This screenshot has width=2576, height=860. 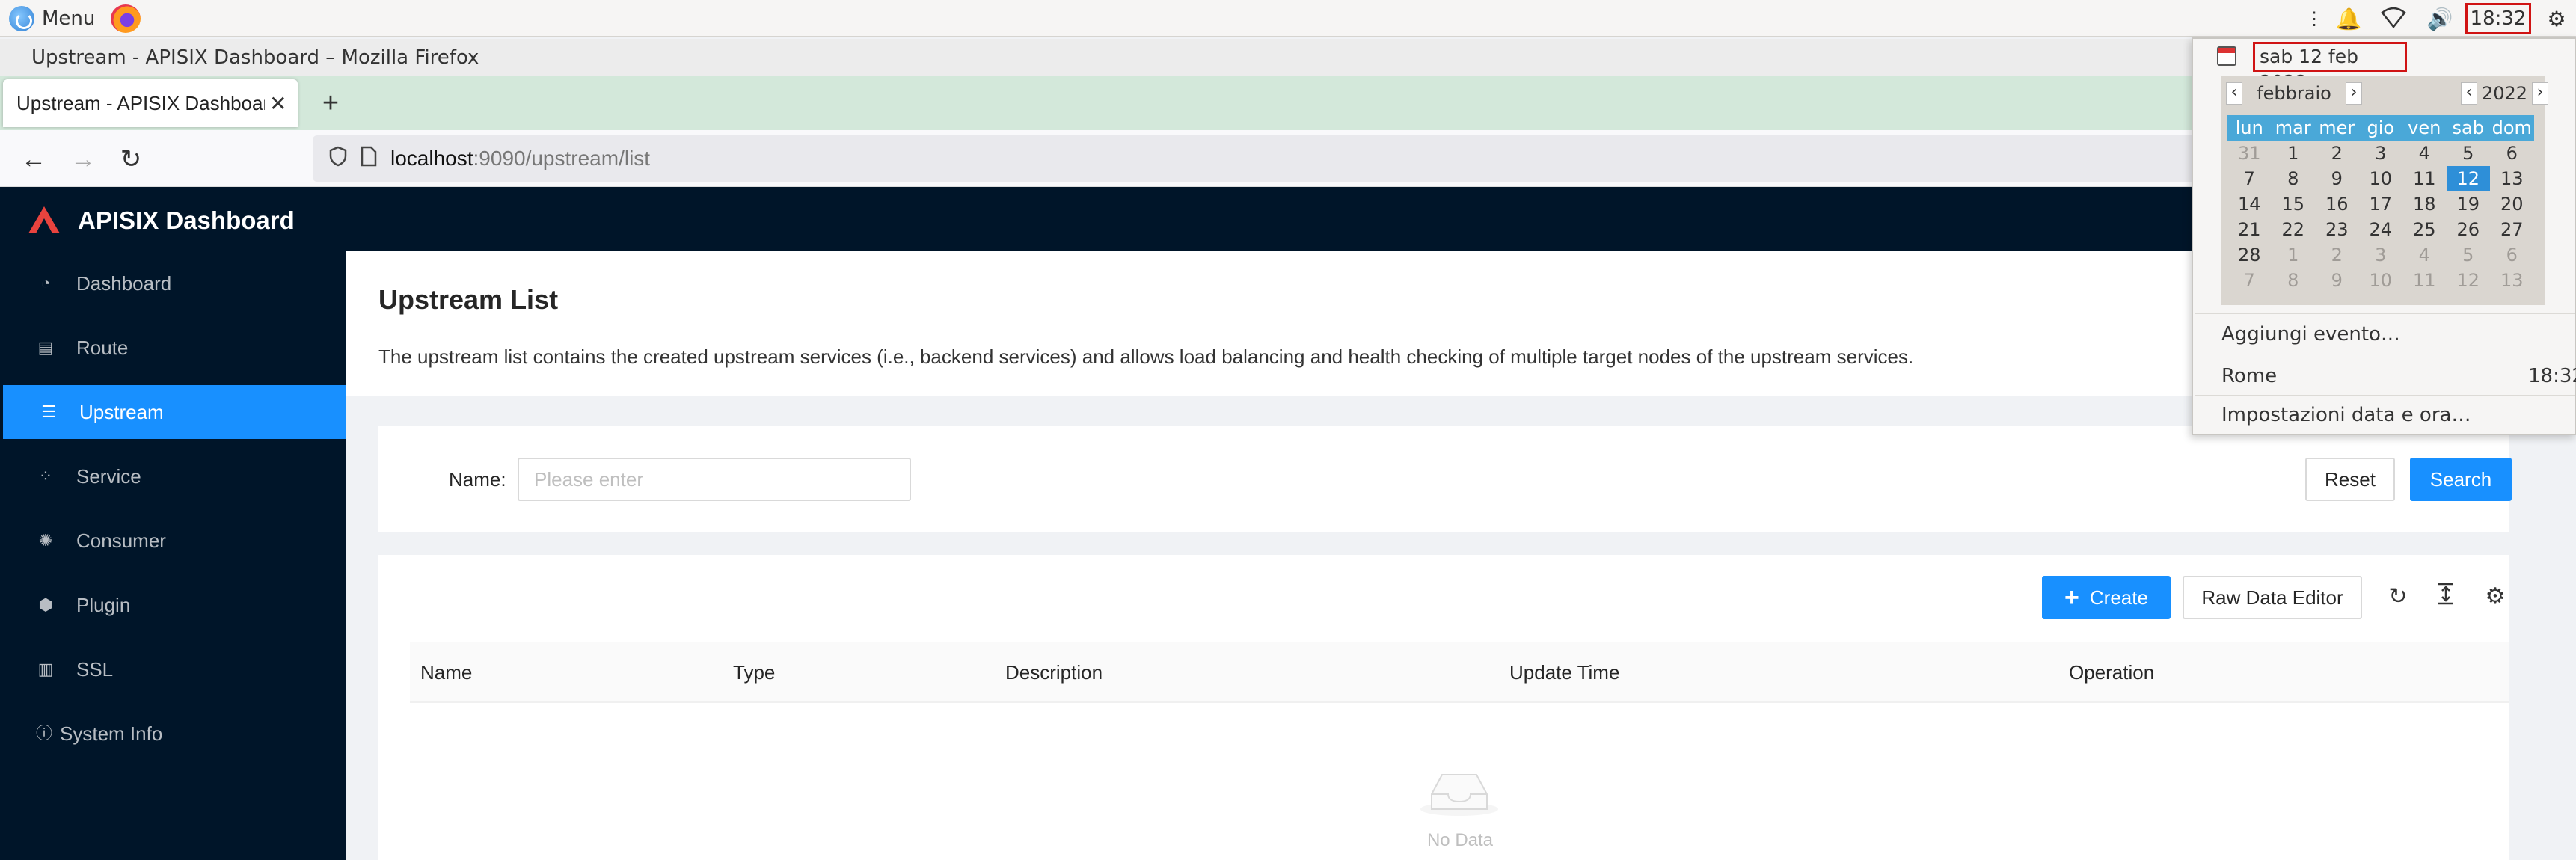 I want to click on new-tab-button: +, so click(x=330, y=103).